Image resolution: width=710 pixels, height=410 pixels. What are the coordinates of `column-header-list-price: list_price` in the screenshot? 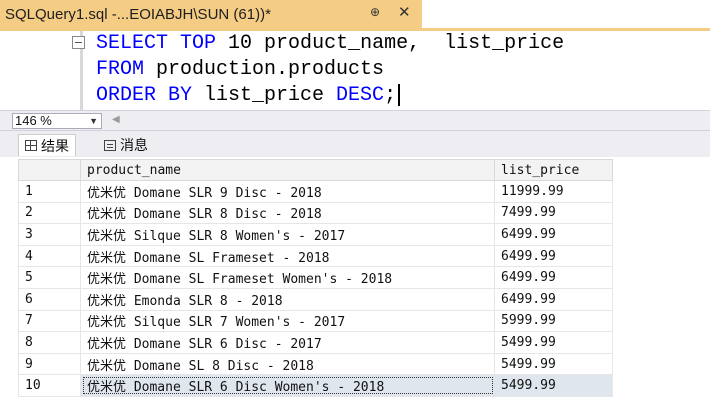 It's located at (553, 170).